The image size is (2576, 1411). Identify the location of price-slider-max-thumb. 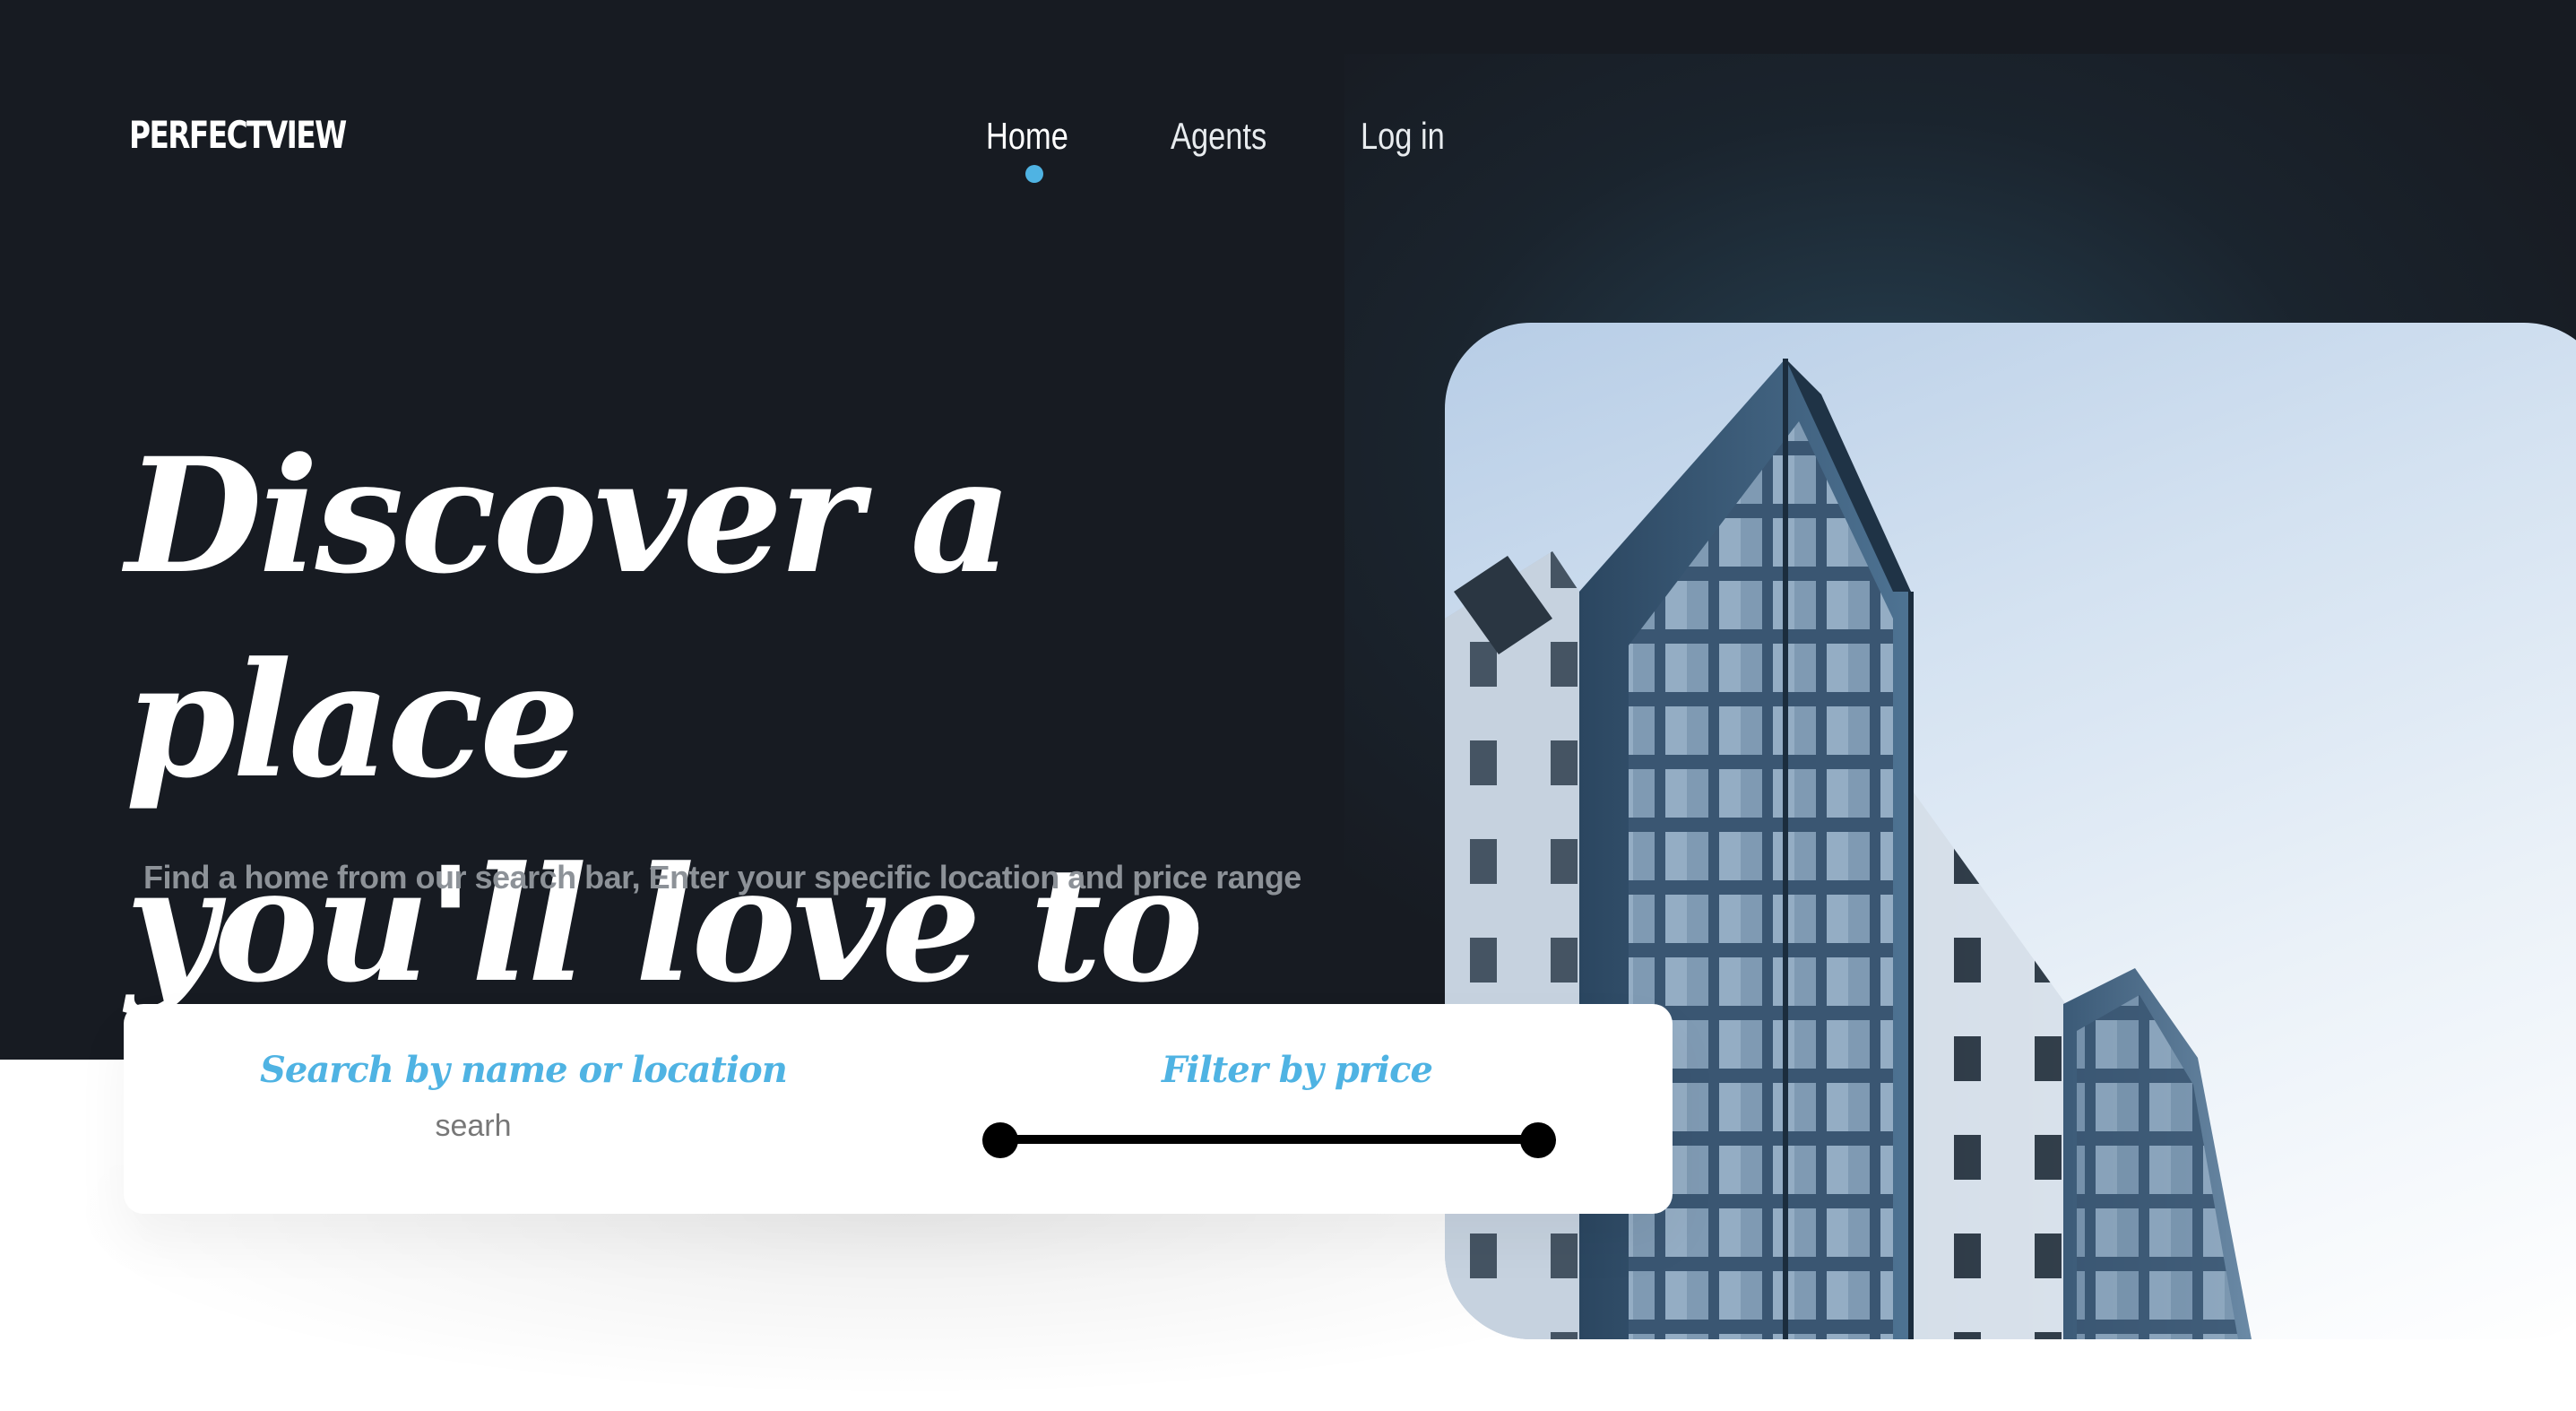
(1538, 1140).